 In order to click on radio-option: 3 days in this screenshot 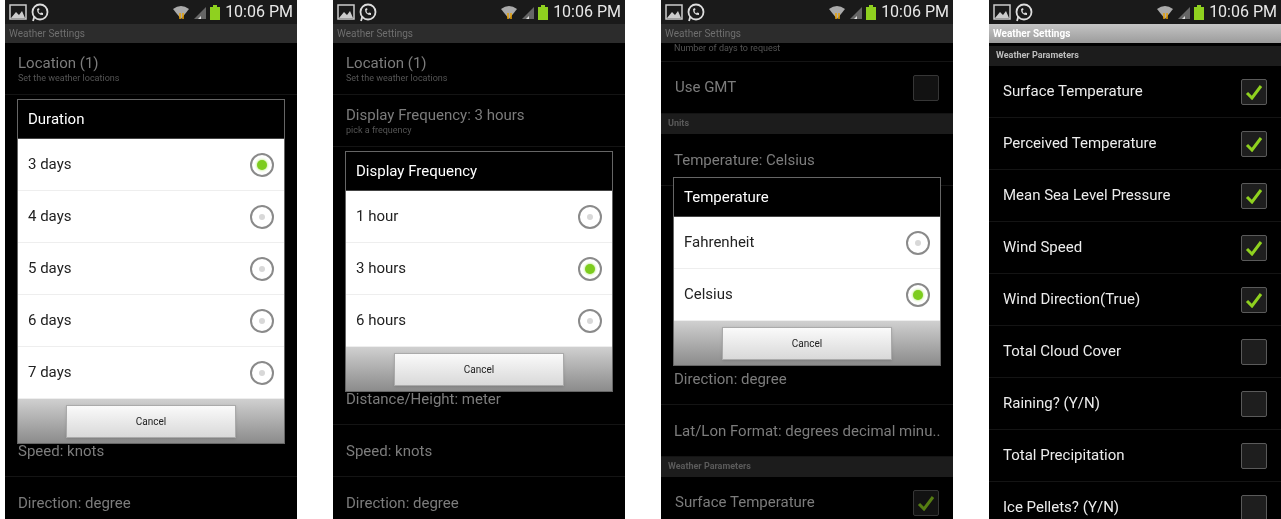, I will do `click(151, 165)`.